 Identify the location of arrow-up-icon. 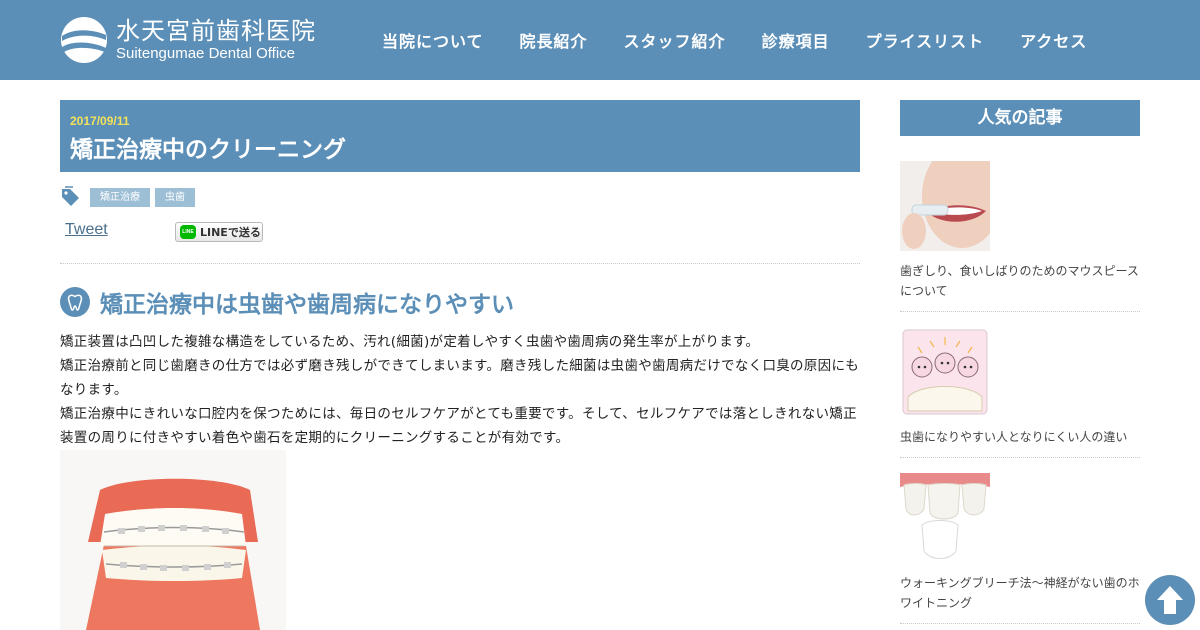
(1170, 600).